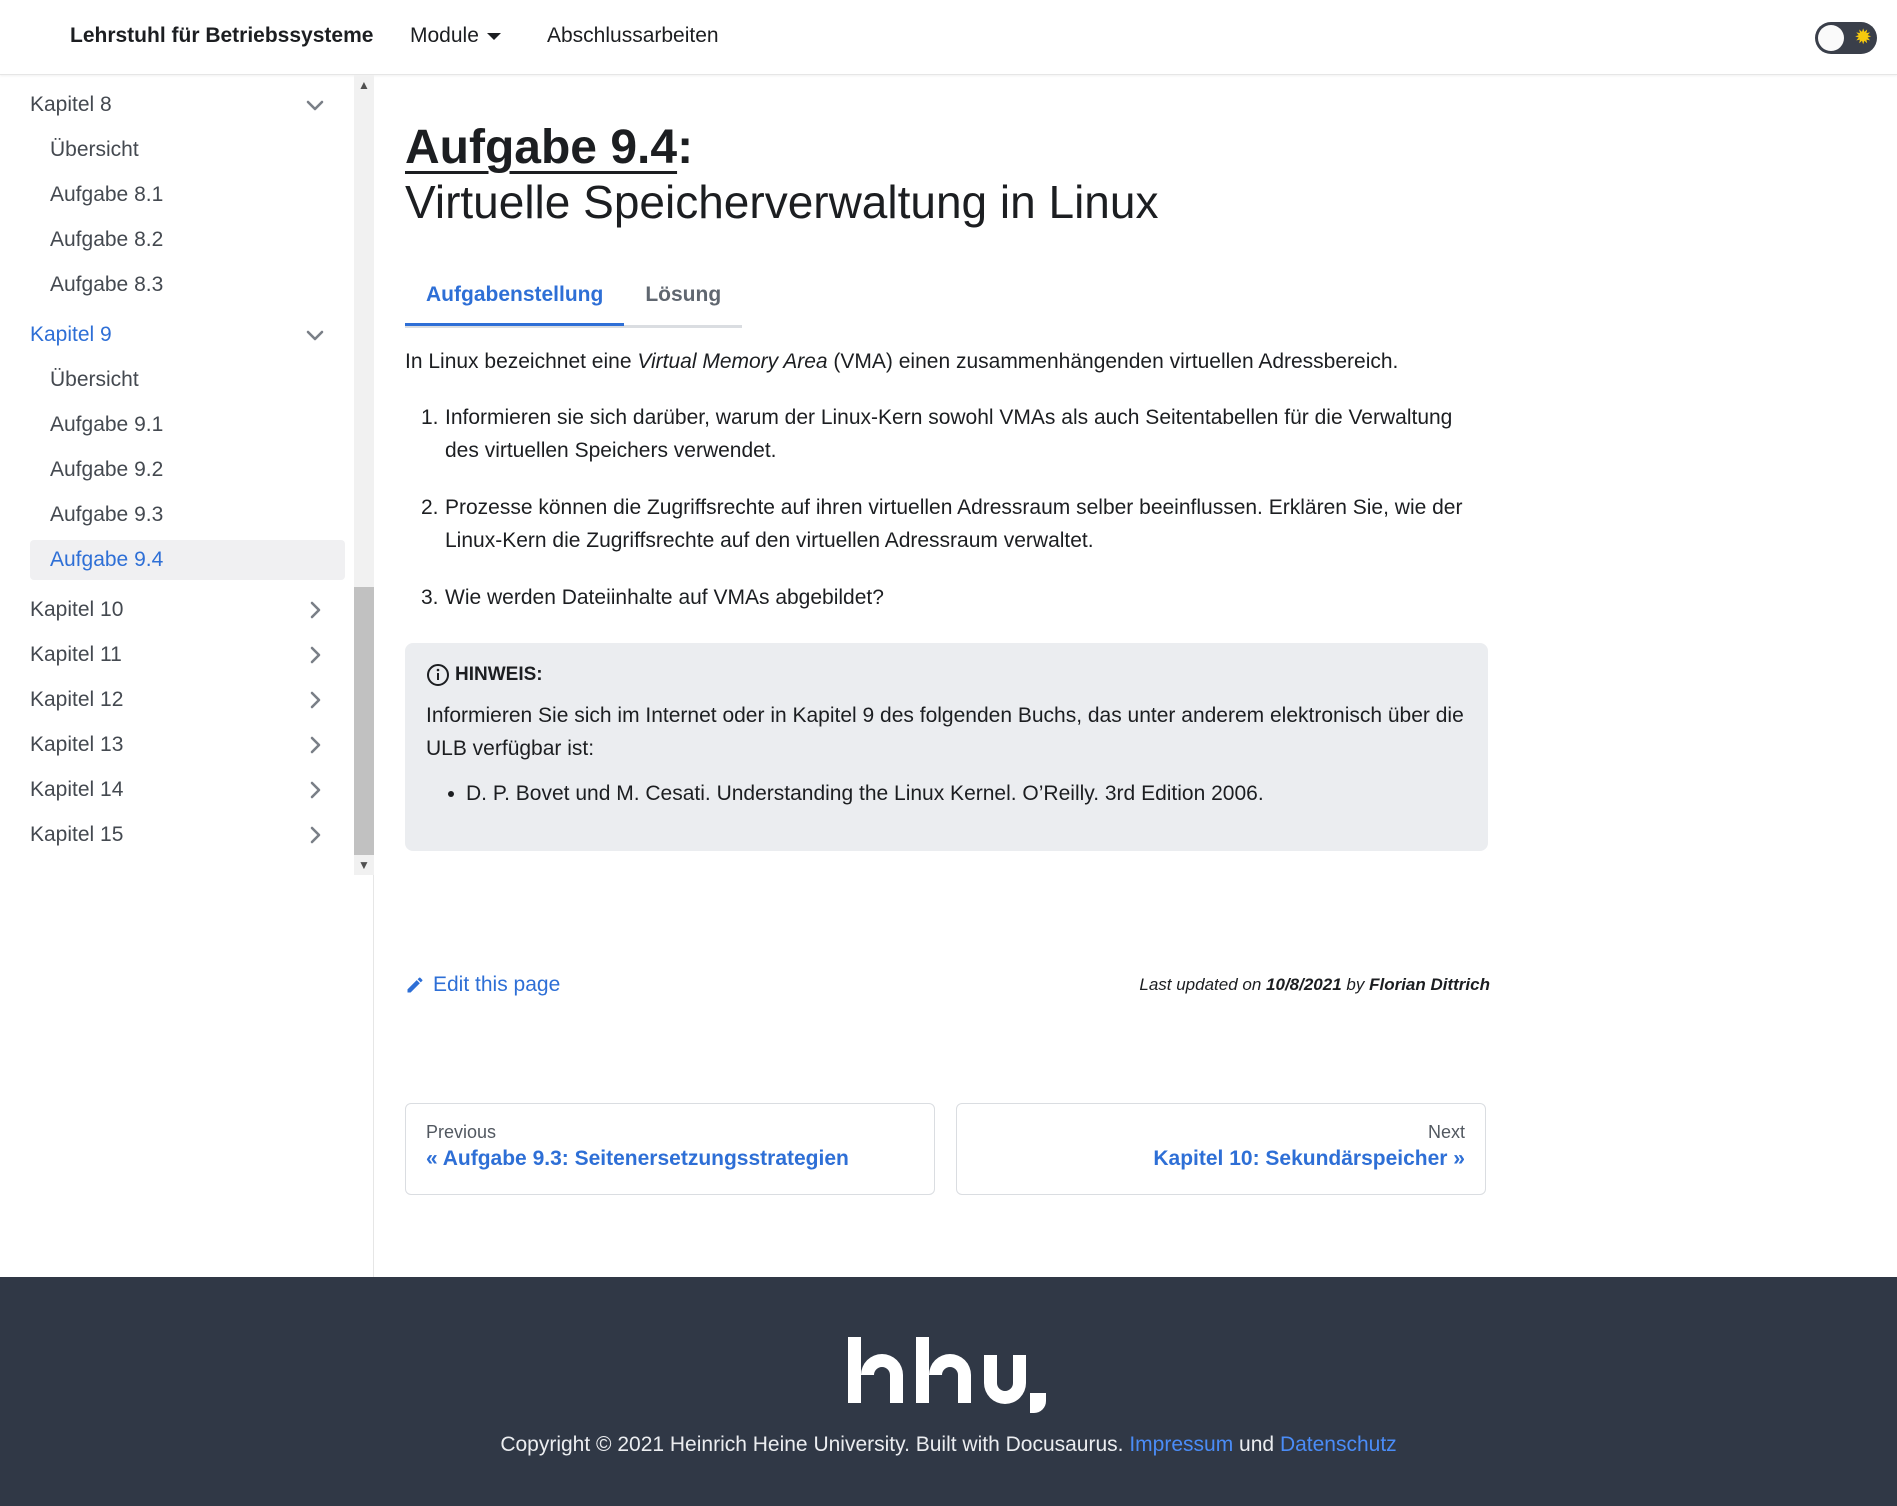  I want to click on scrollbar-thumb, so click(364, 721).